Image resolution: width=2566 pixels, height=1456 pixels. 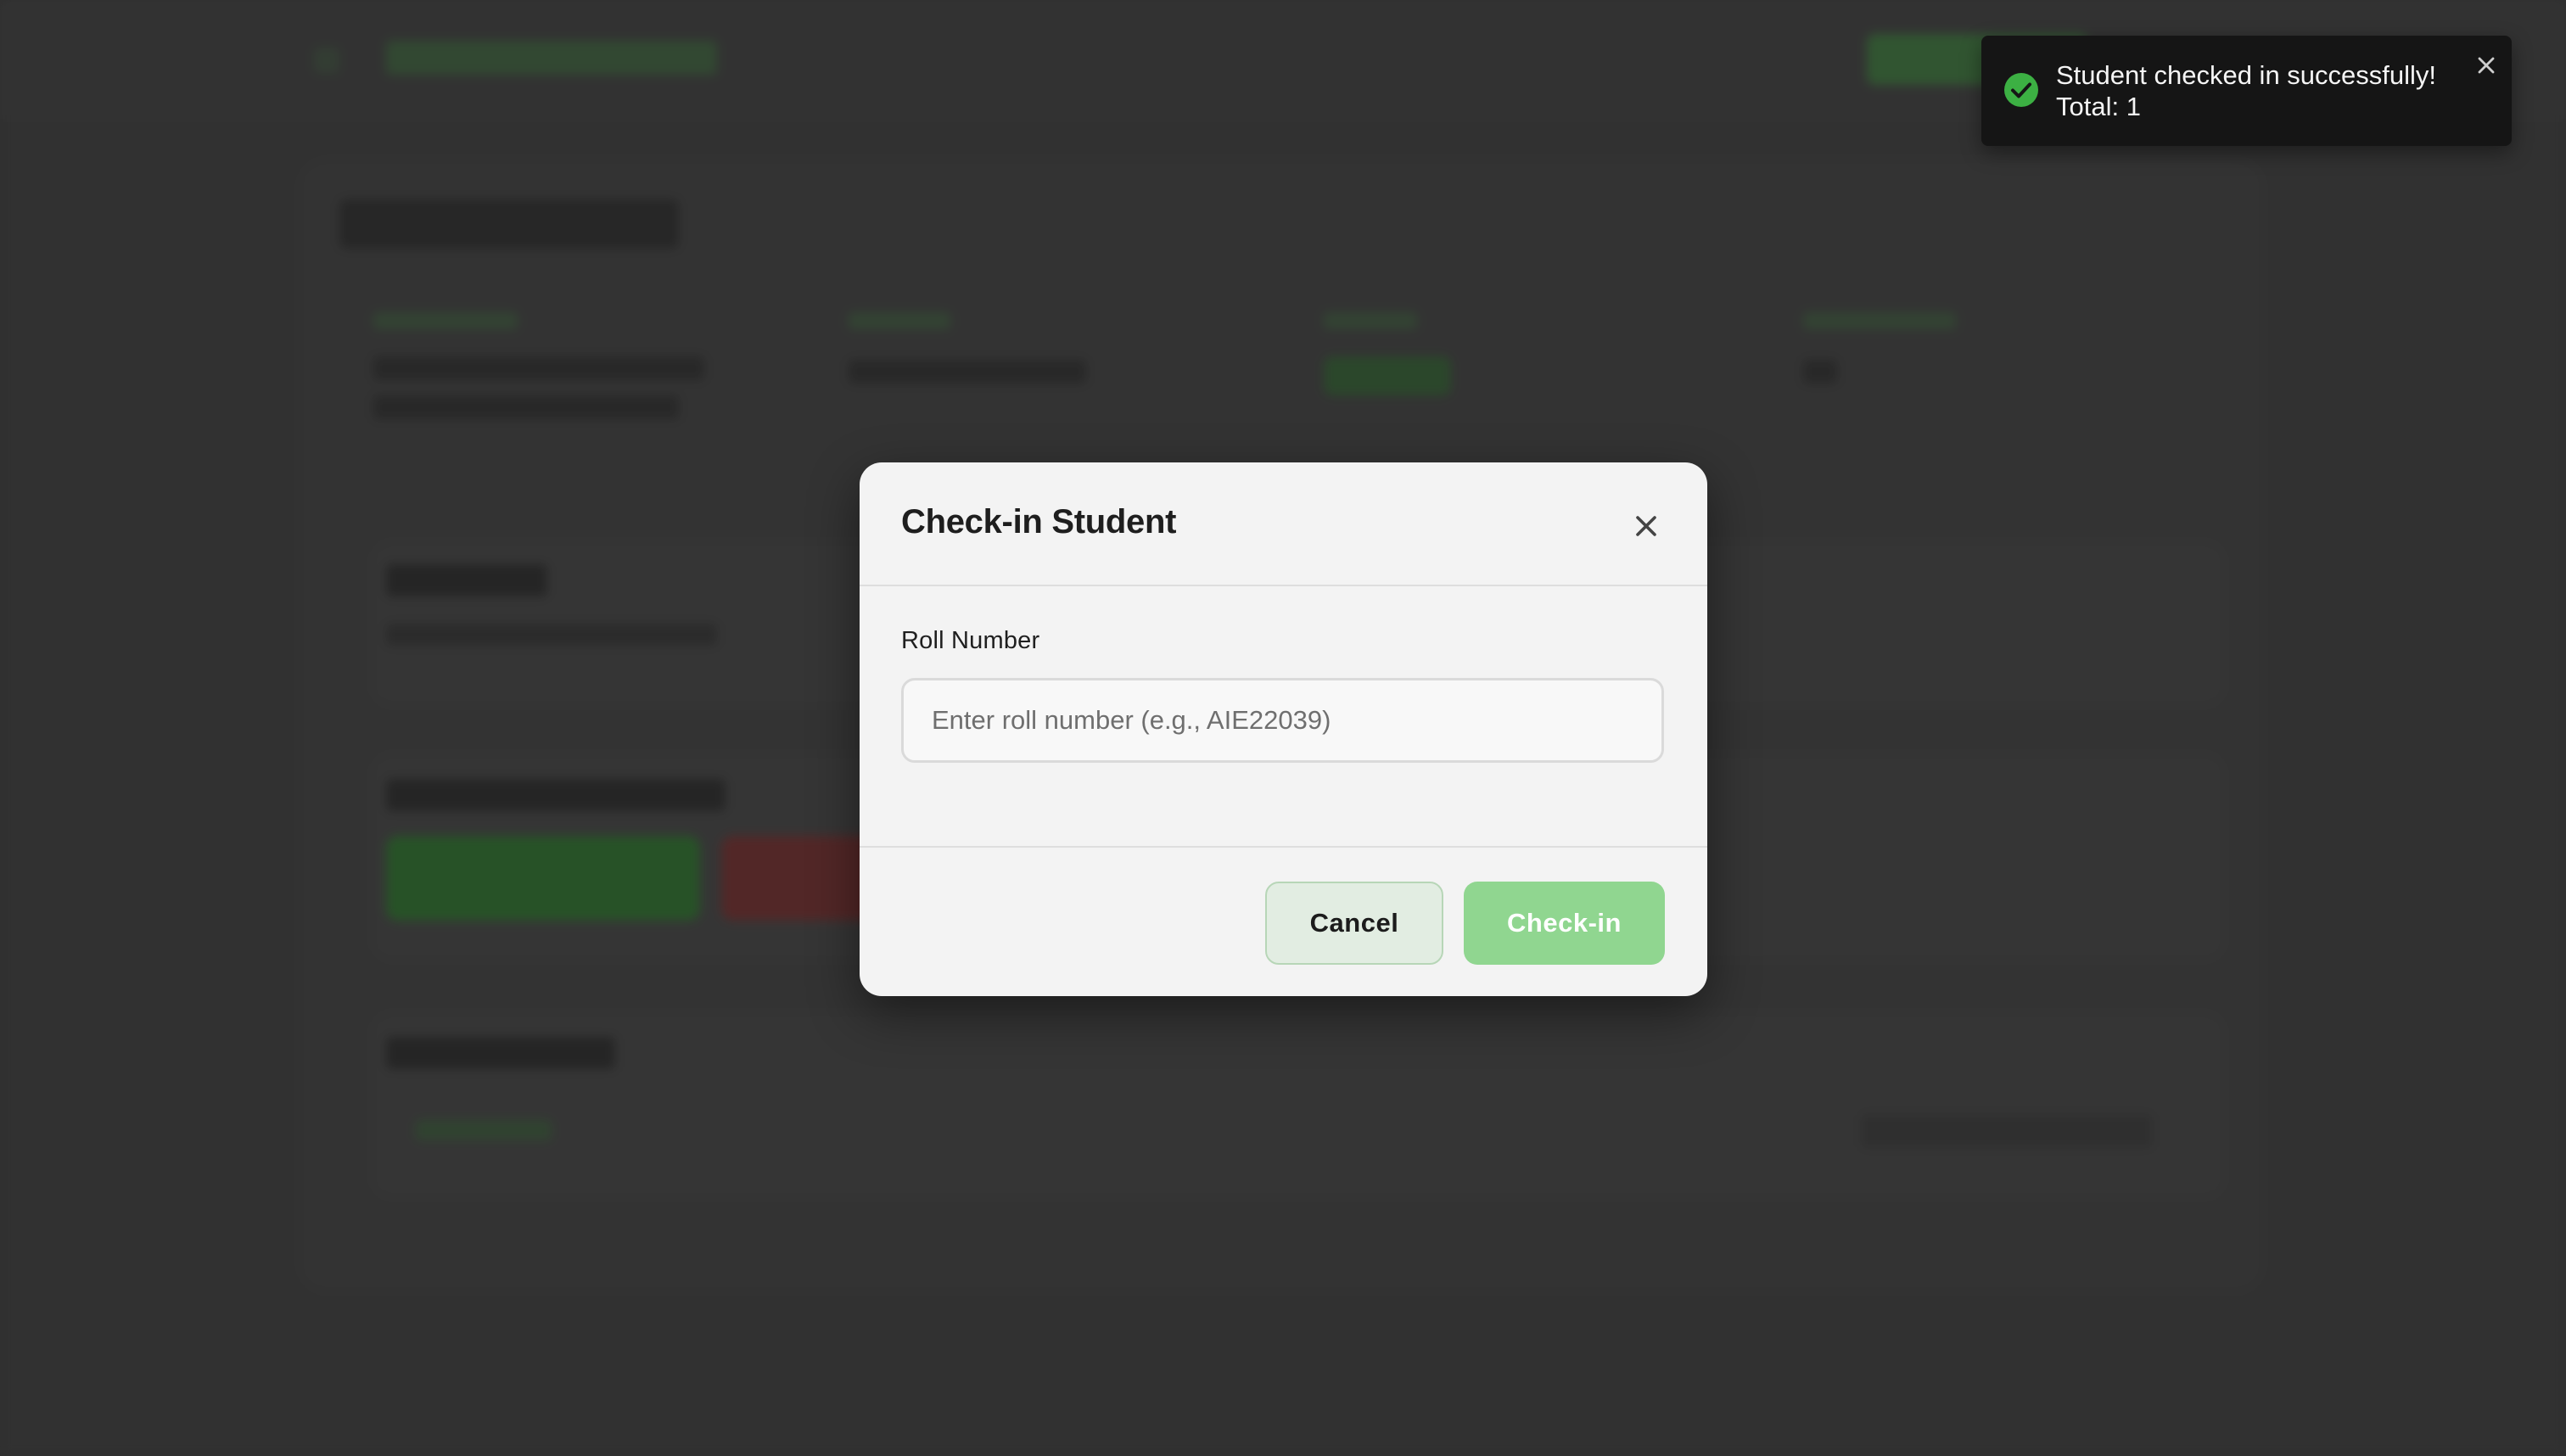 What do you see at coordinates (1354, 923) in the screenshot?
I see `cancel-button: Cancel` at bounding box center [1354, 923].